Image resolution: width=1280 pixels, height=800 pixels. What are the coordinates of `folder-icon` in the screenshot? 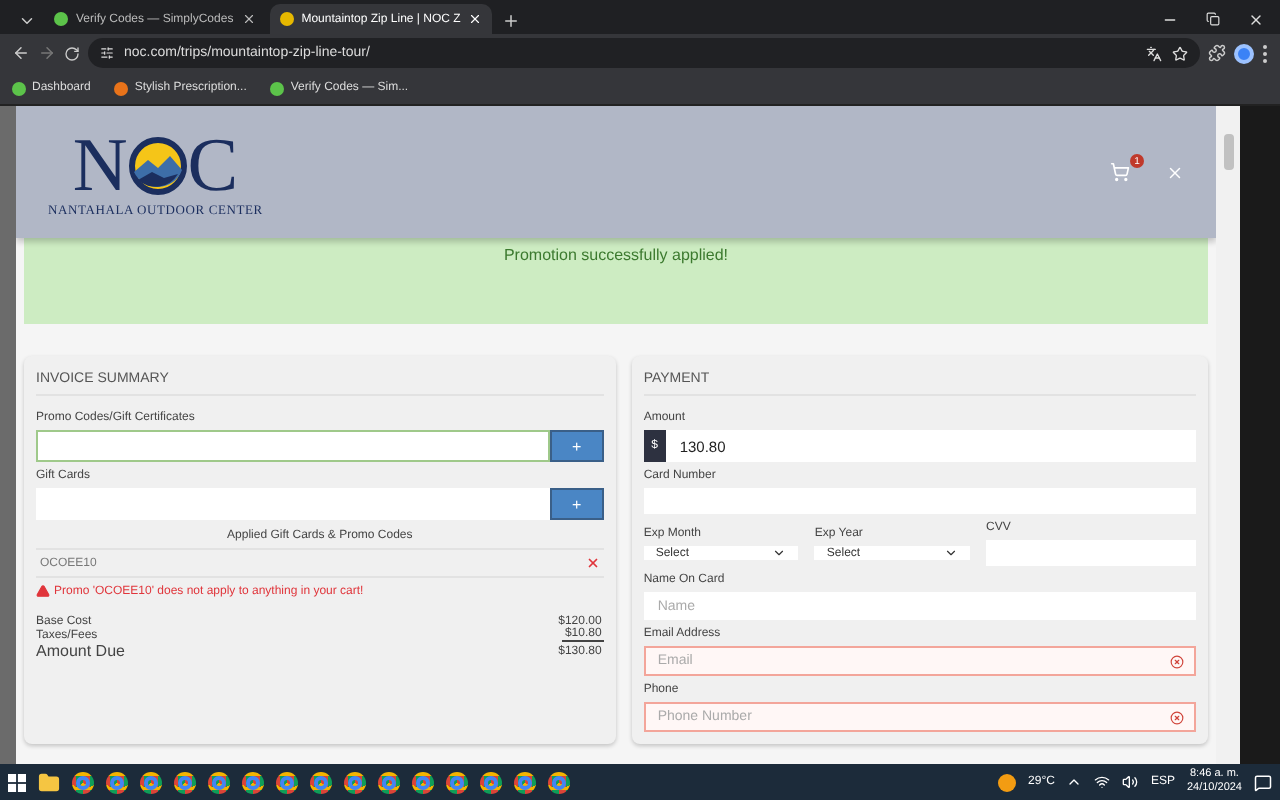 It's located at (49, 782).